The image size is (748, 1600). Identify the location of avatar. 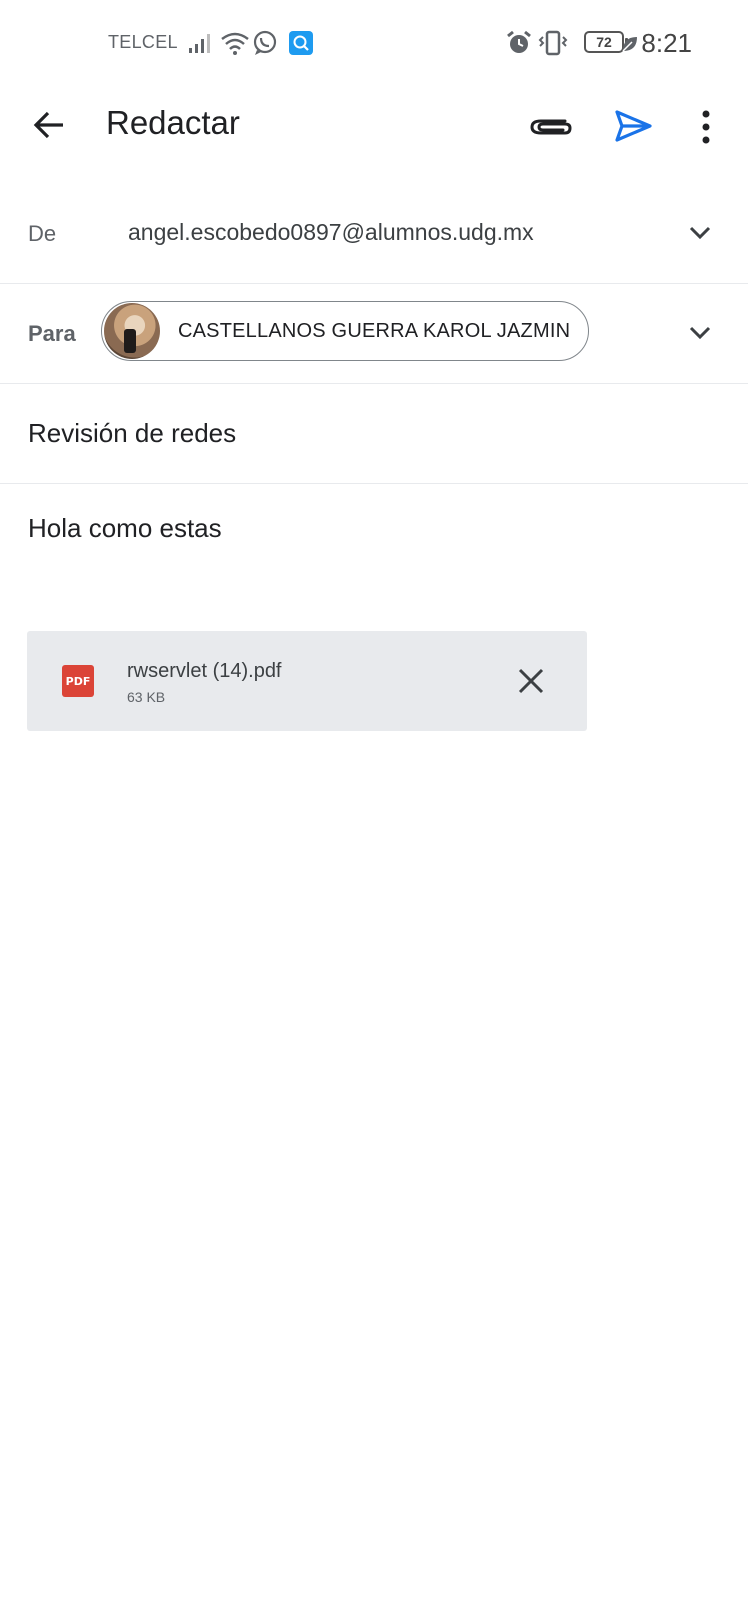
(132, 331).